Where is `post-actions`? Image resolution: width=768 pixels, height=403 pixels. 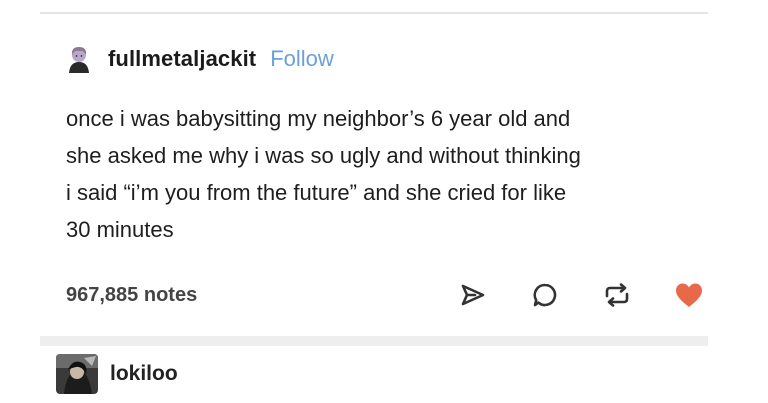 post-actions is located at coordinates (562, 295).